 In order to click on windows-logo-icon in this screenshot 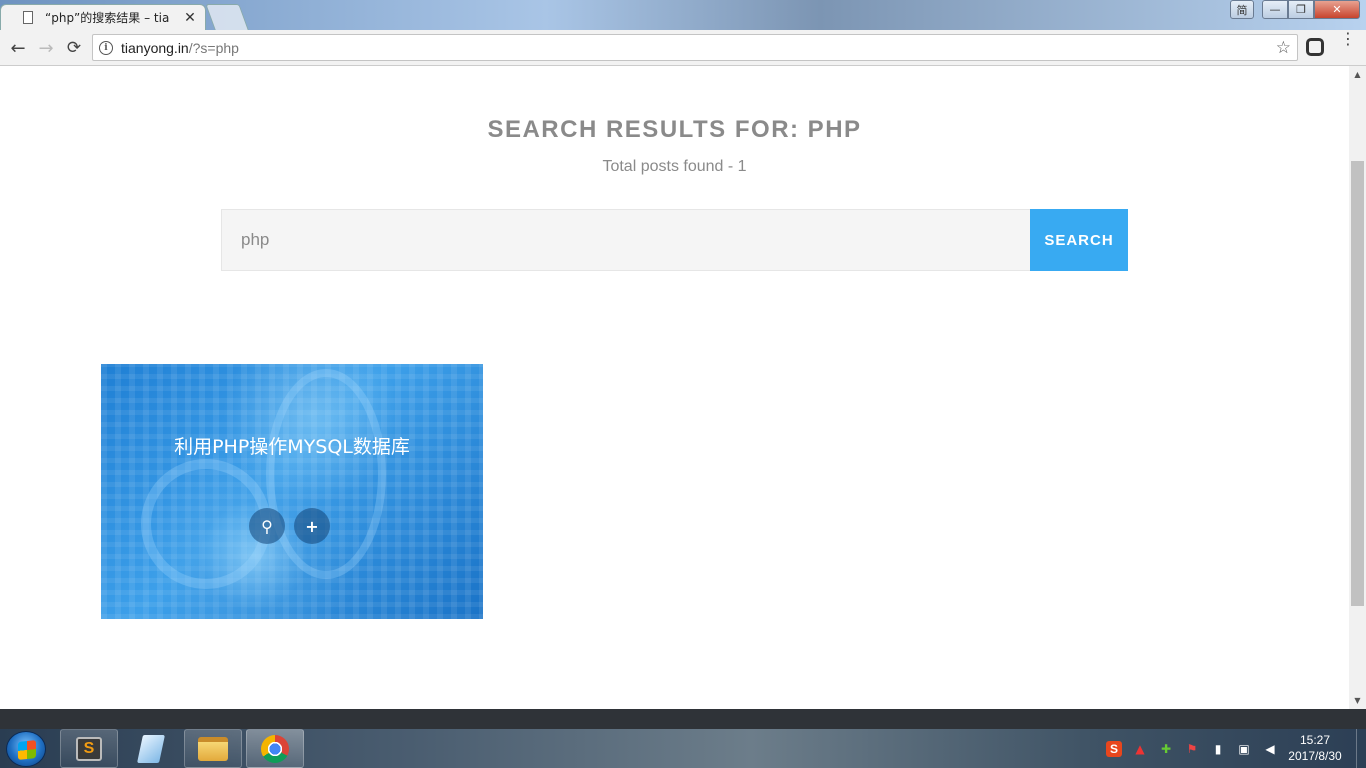, I will do `click(27, 750)`.